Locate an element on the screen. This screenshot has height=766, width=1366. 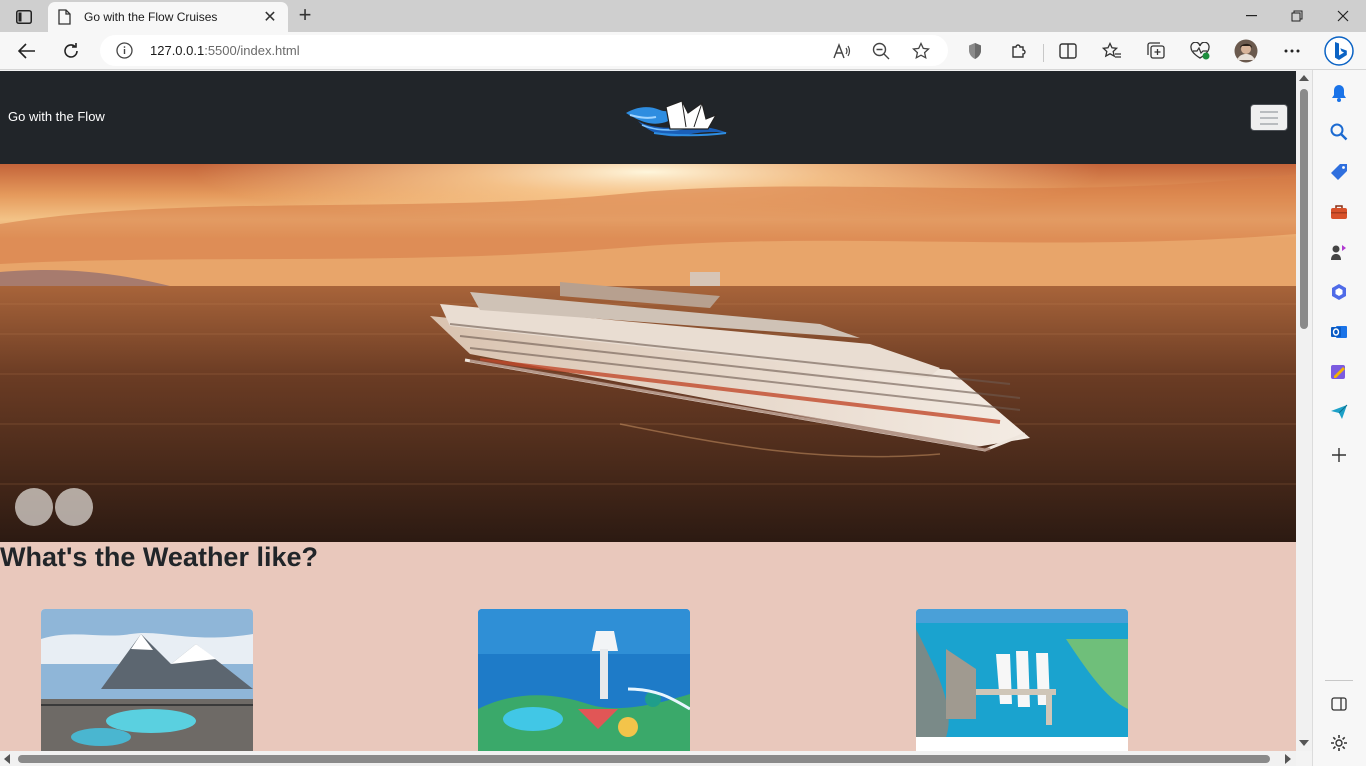
nassau-card-image is located at coordinates (1022, 673).